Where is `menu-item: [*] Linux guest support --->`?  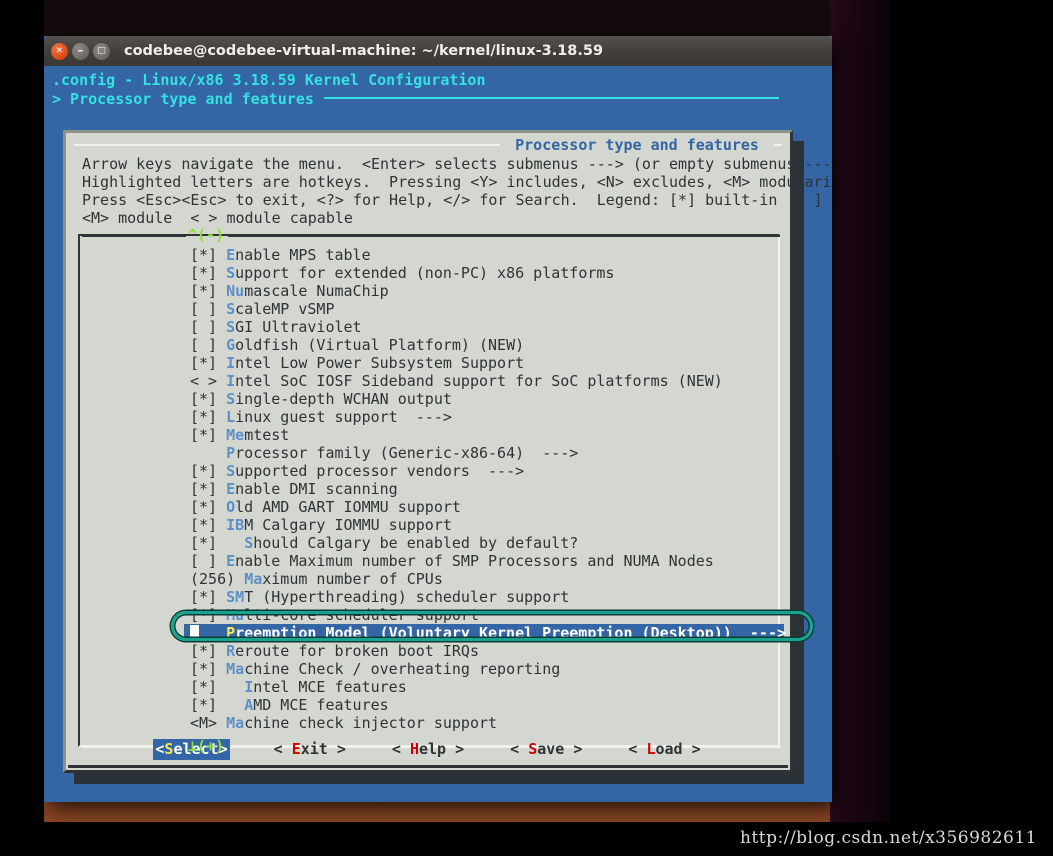
menu-item: [*] Linux guest support ---> is located at coordinates (482, 417).